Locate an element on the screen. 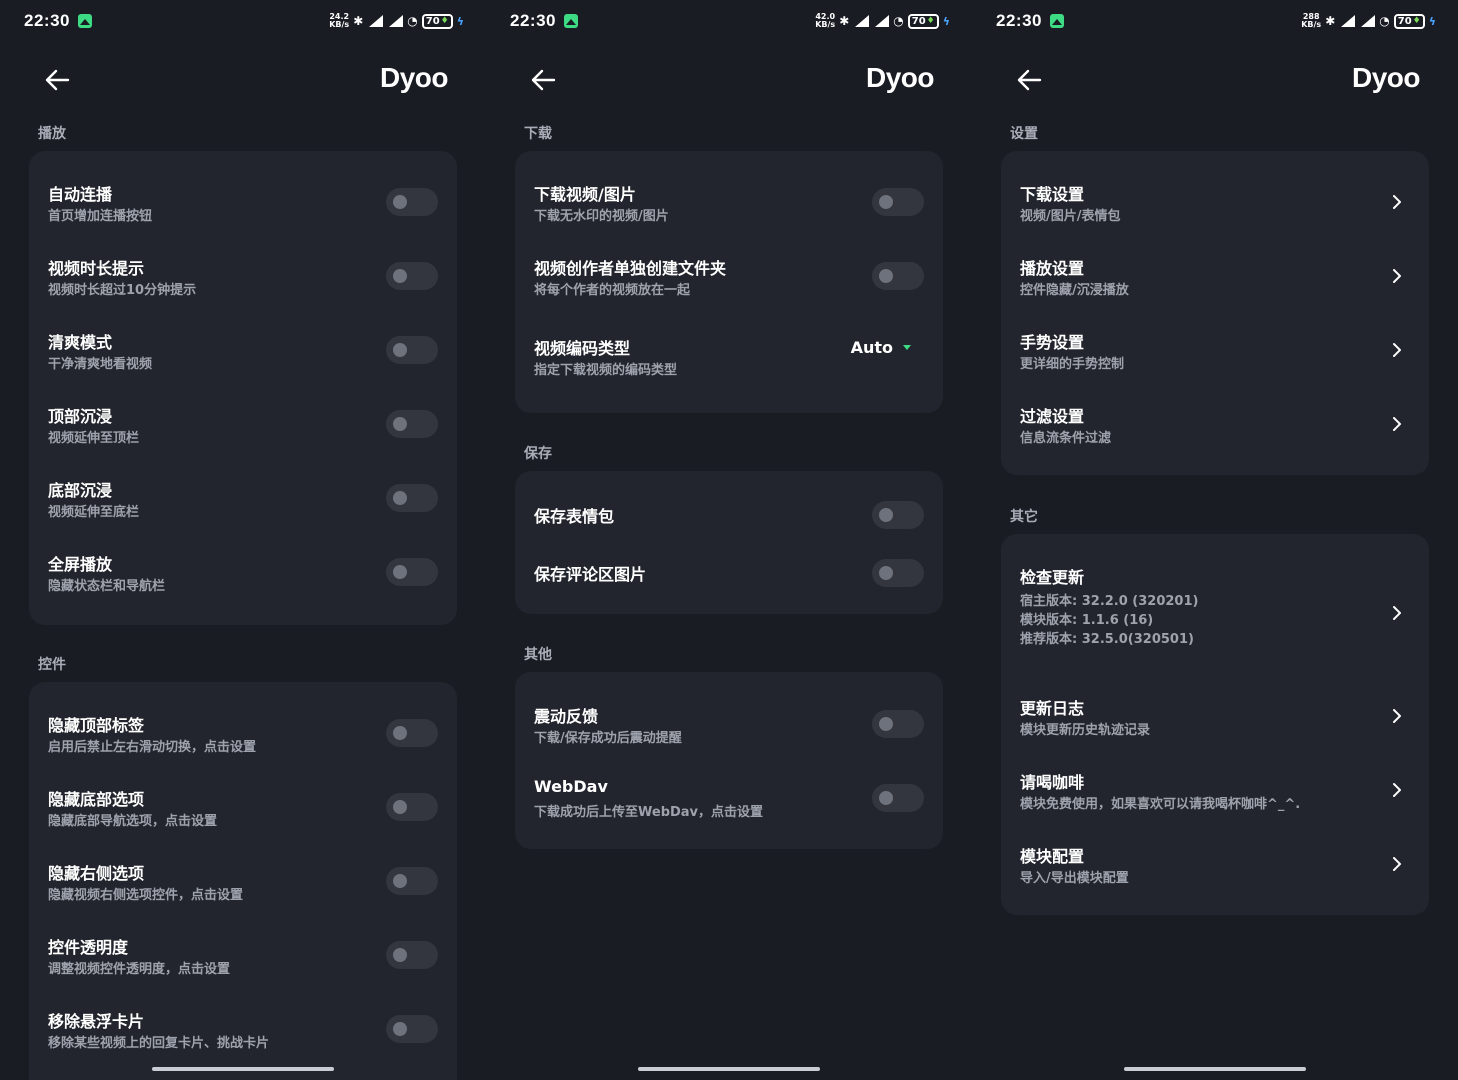 The height and width of the screenshot is (1080, 1458). system-icons: 42.0 KB/s ✱ ◔ 70 ♦ ϟ is located at coordinates (882, 21).